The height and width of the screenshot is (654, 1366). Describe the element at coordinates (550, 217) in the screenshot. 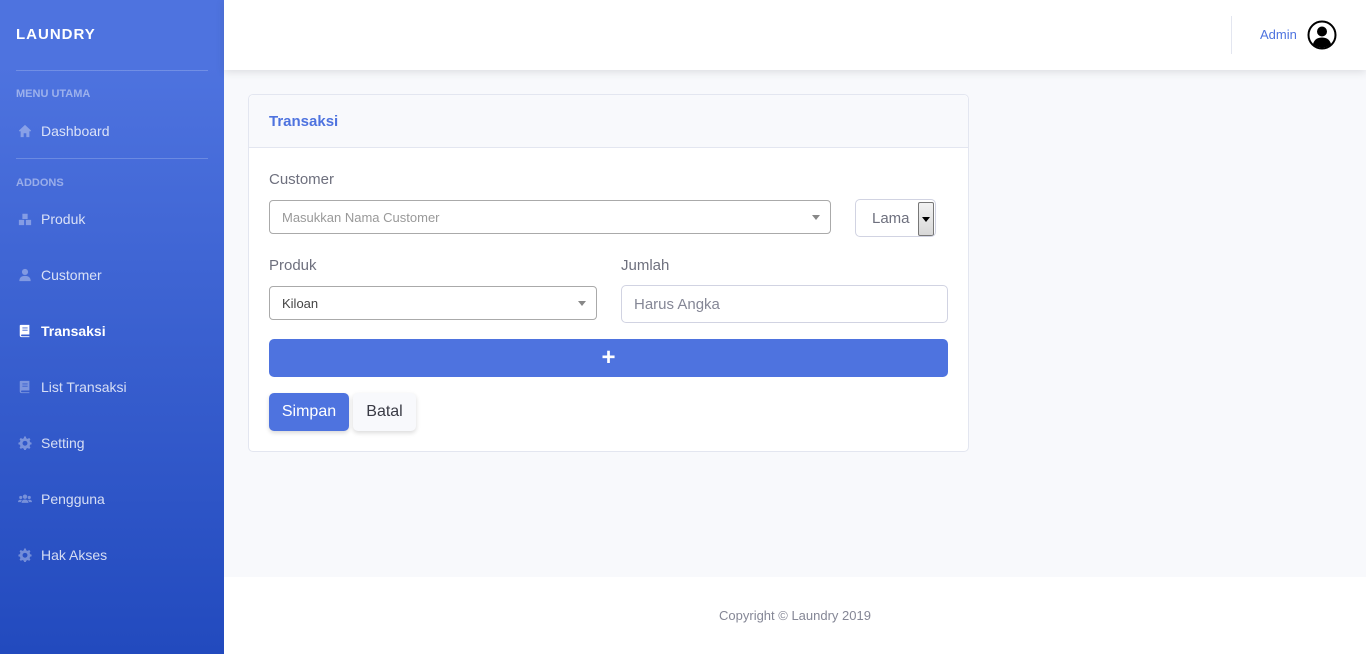

I see `customer-select: Masukkan Nama Customer` at that location.